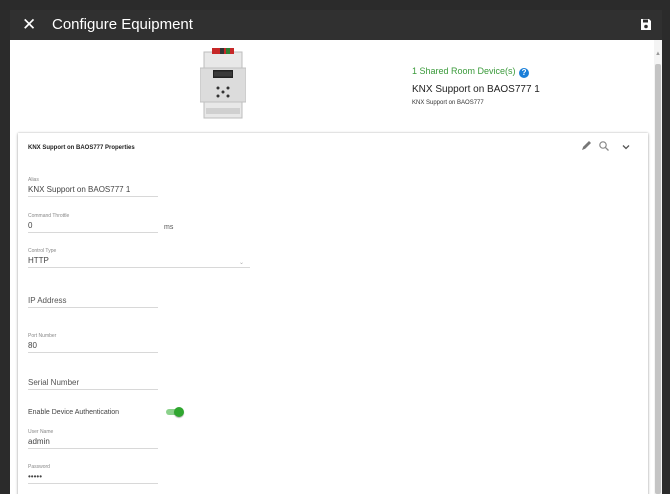 The image size is (670, 494). Describe the element at coordinates (464, 71) in the screenshot. I see `shared-room-devices-label: 1 Shared Room Device(s)` at that location.